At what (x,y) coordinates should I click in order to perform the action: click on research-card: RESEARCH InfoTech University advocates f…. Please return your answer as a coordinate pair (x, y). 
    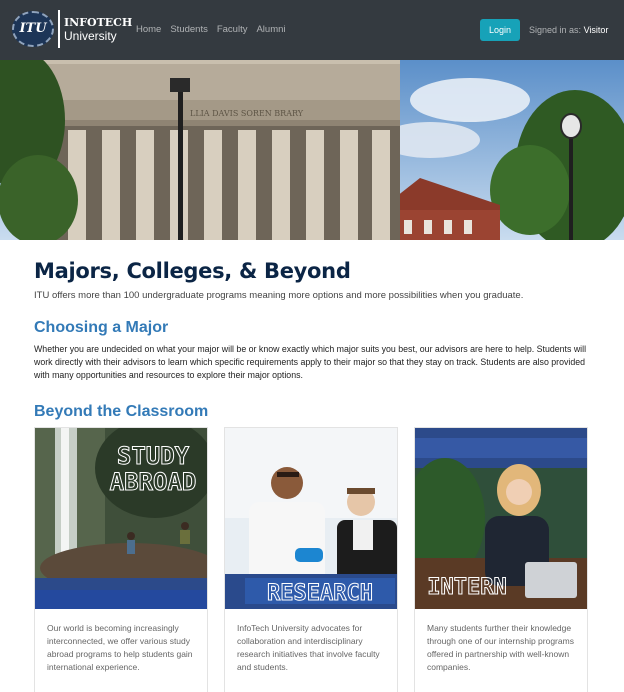
    Looking at the image, I should click on (311, 559).